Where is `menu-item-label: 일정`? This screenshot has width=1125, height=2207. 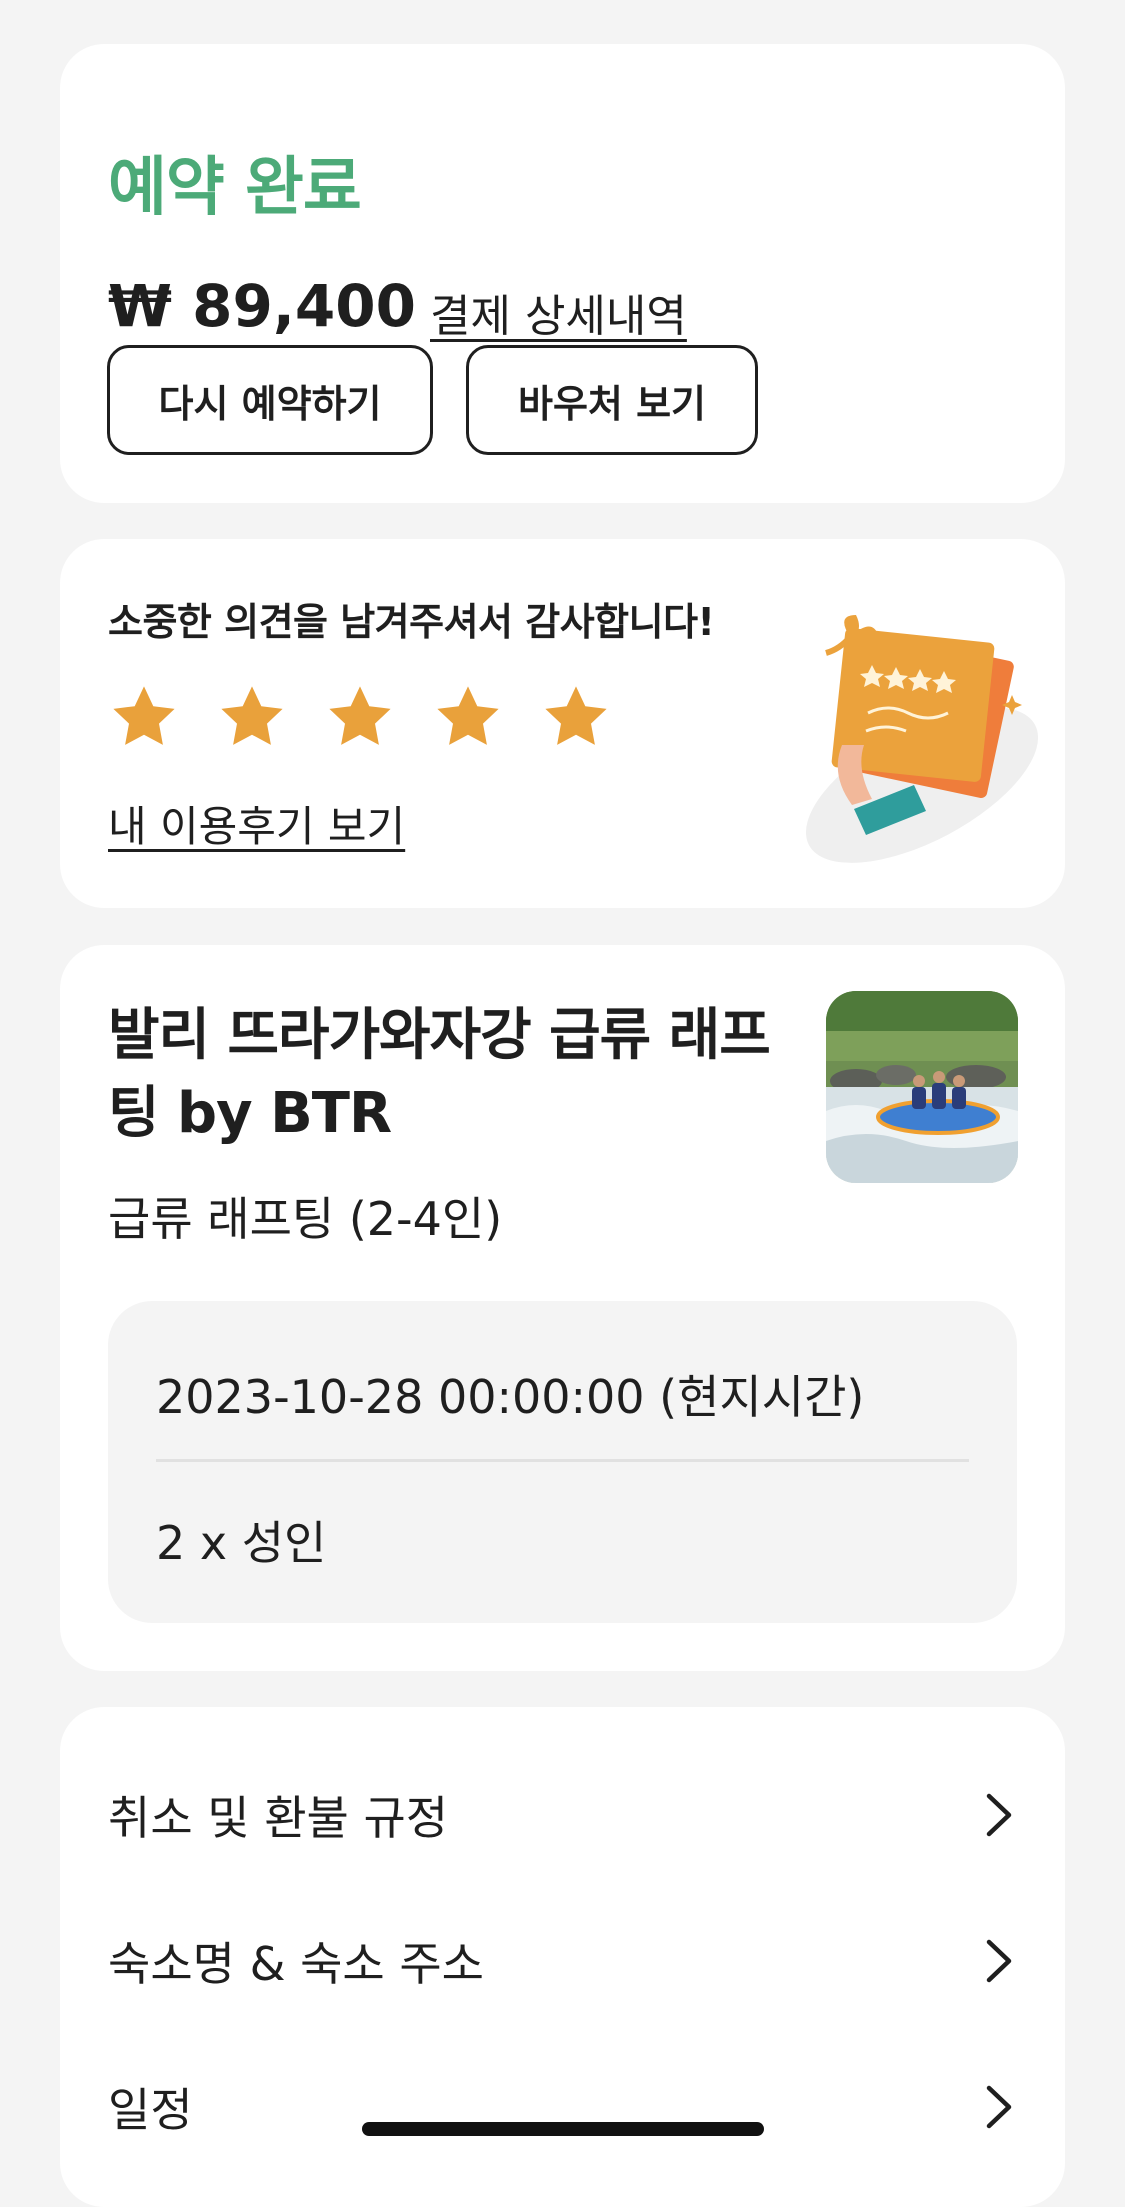
menu-item-label: 일정 is located at coordinates (150, 2110).